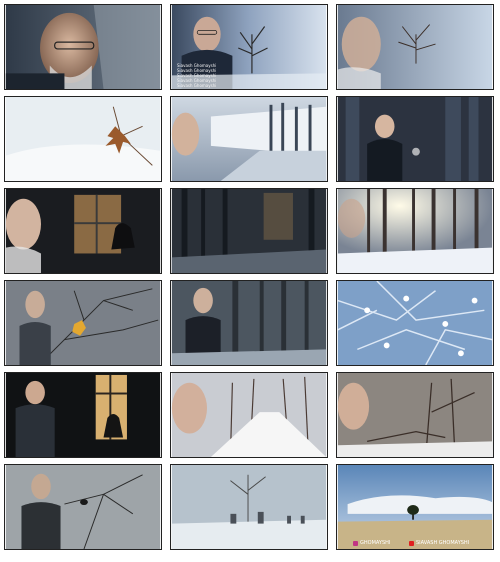  I want to click on photo-snow-leaf, so click(83, 139).